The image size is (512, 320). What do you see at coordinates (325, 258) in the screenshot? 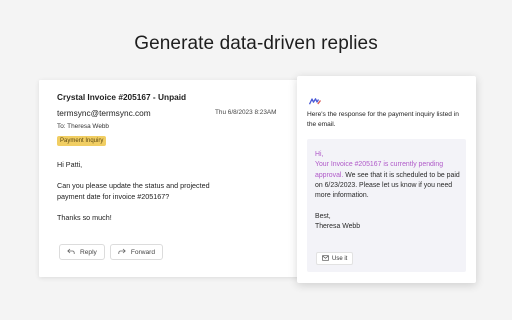
I see `mail-icon` at bounding box center [325, 258].